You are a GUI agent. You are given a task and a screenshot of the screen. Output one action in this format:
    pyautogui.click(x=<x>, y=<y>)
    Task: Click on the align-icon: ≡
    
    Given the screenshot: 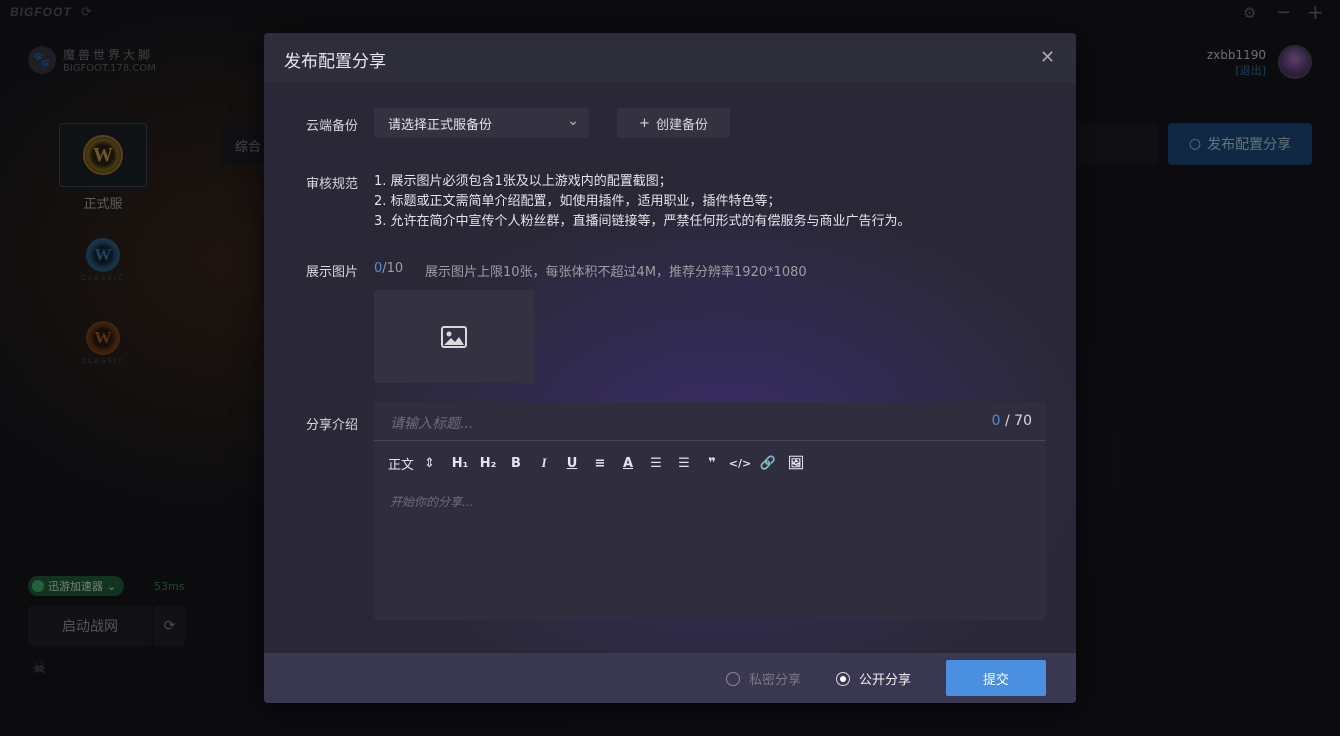 What is the action you would take?
    pyautogui.click(x=600, y=463)
    